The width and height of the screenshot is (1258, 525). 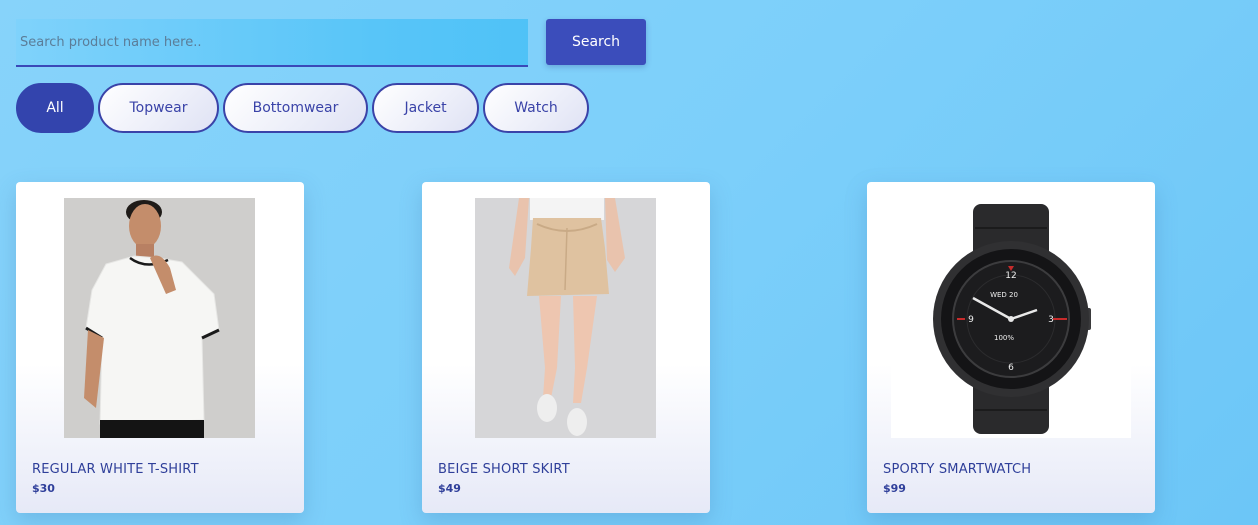 I want to click on product-title: REGULAR WHITE T-SHIRT, so click(x=115, y=469).